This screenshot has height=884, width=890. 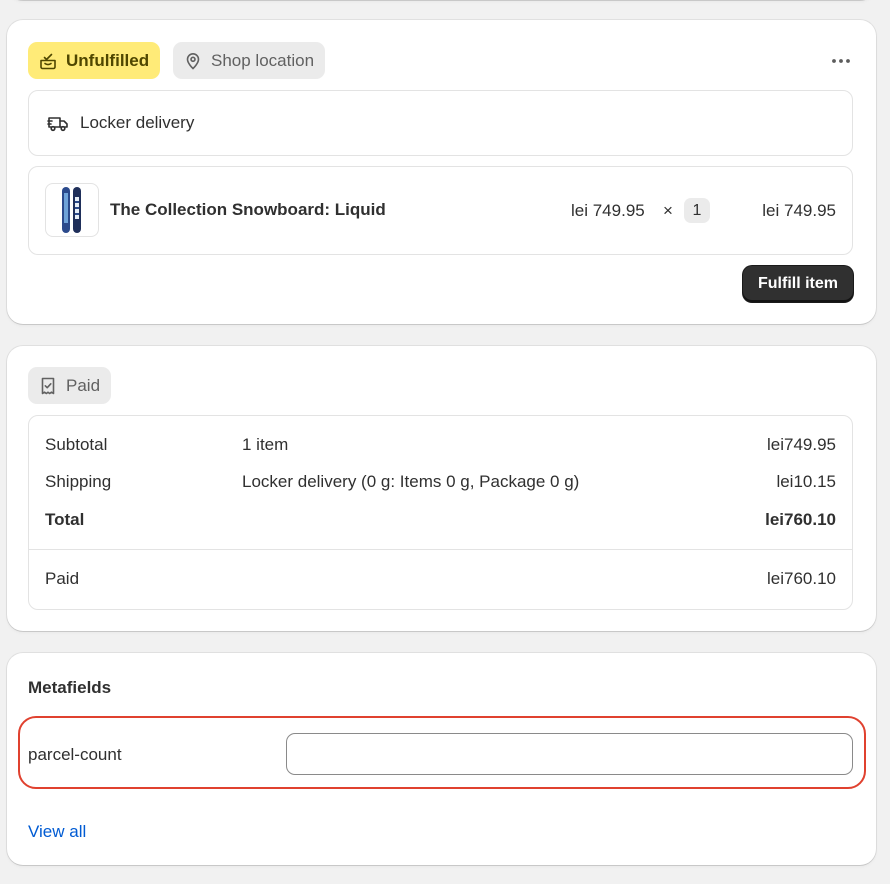 What do you see at coordinates (801, 578) in the screenshot?
I see `paid-row-amount: lei760.10` at bounding box center [801, 578].